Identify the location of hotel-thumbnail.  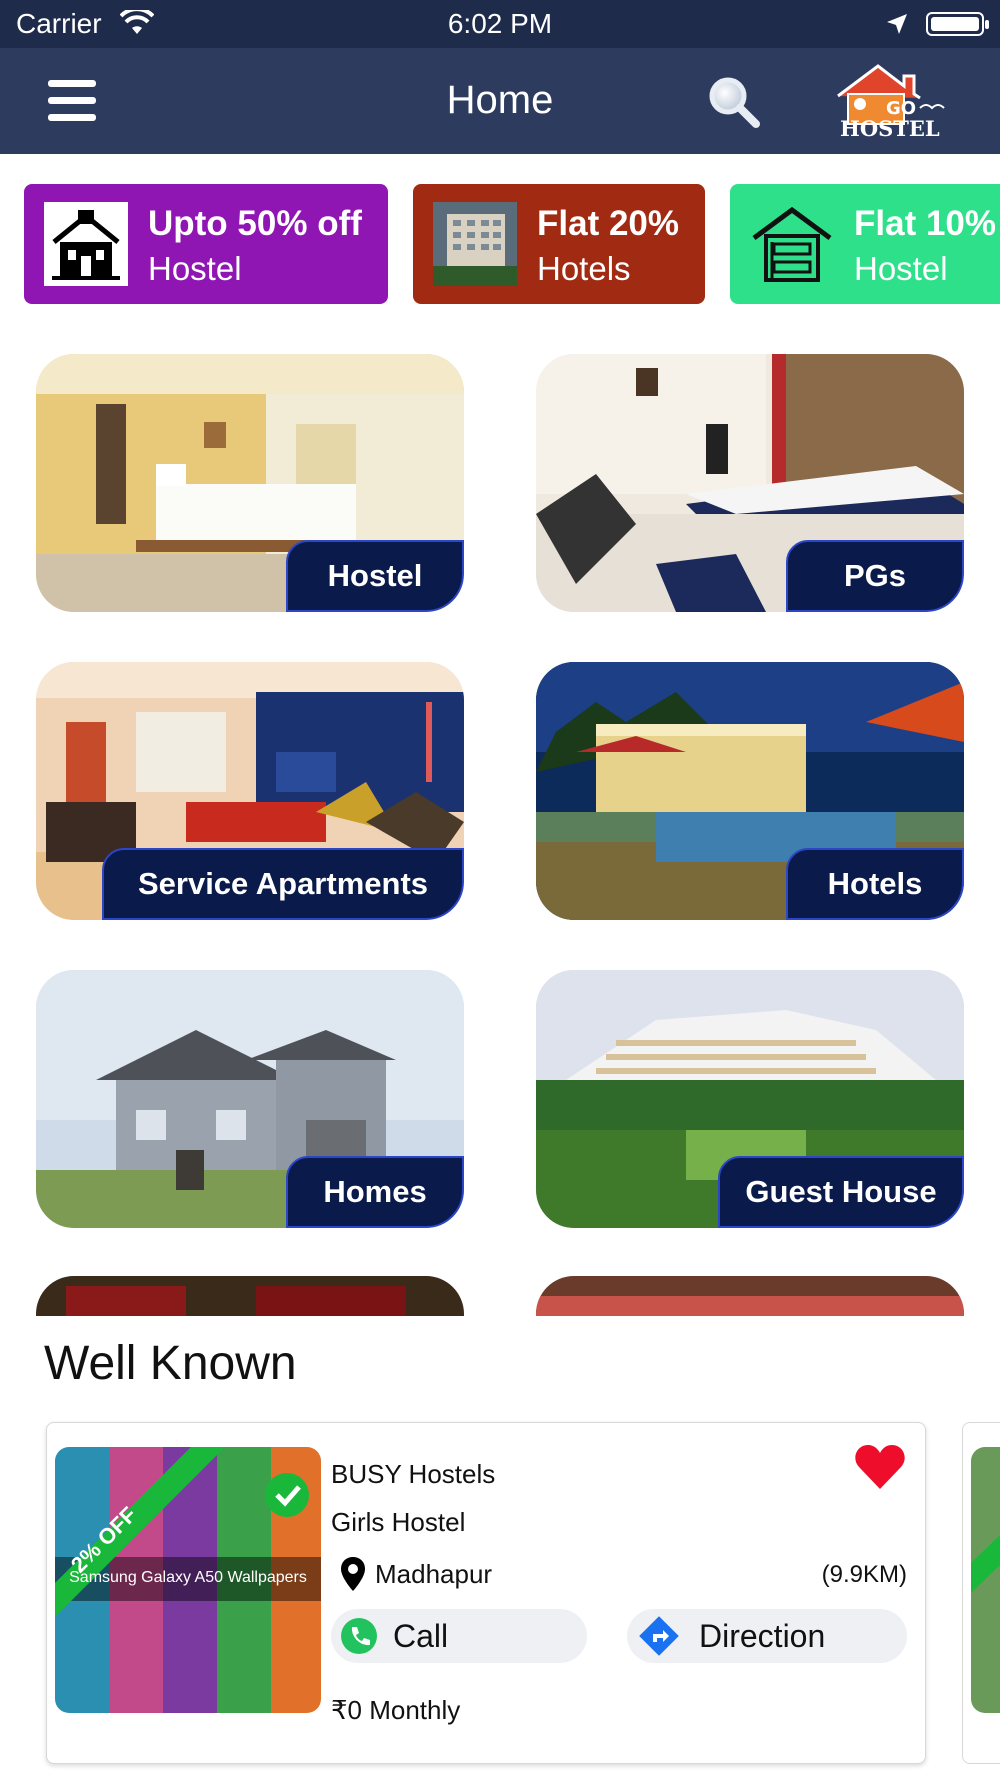
(475, 244).